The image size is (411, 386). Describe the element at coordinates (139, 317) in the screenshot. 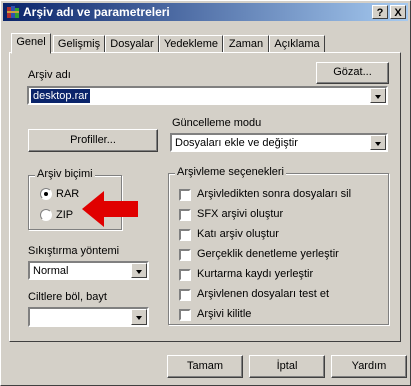

I see `split-volumes-dropdown-icon` at that location.